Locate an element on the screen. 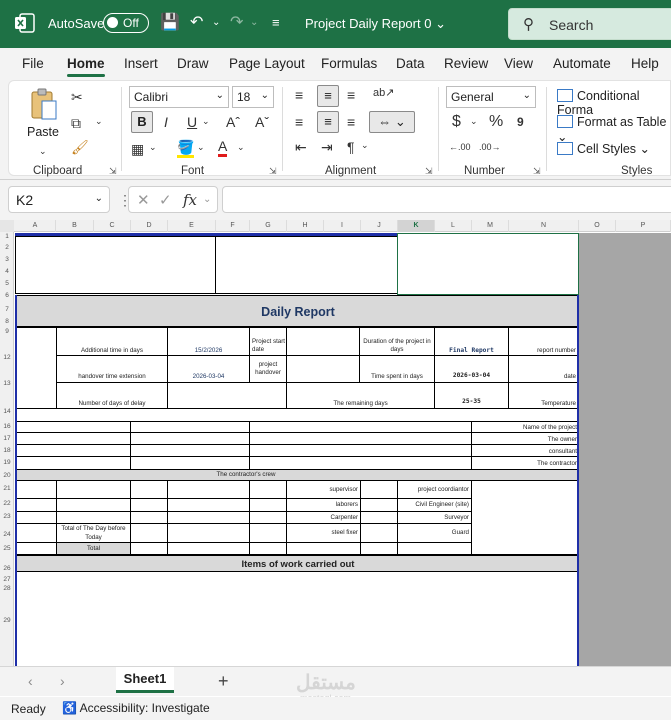 Image resolution: width=671 pixels, height=720 pixels. redo-dropdown-icon: ⌄ is located at coordinates (254, 23).